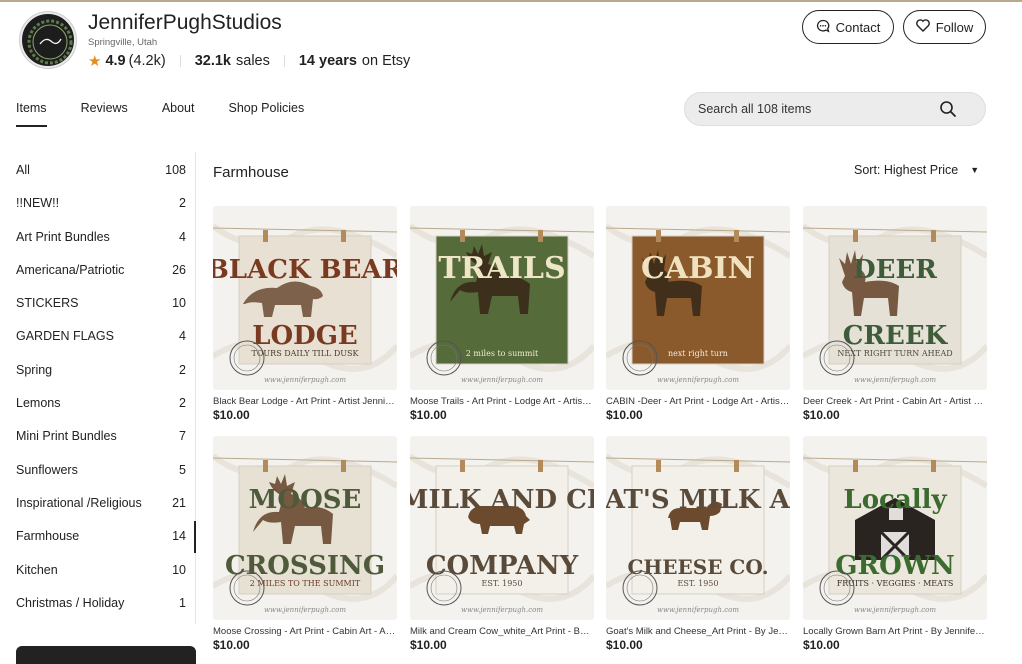 This screenshot has height=664, width=1022. What do you see at coordinates (896, 336) in the screenshot?
I see `art-title-line2: CREEK` at bounding box center [896, 336].